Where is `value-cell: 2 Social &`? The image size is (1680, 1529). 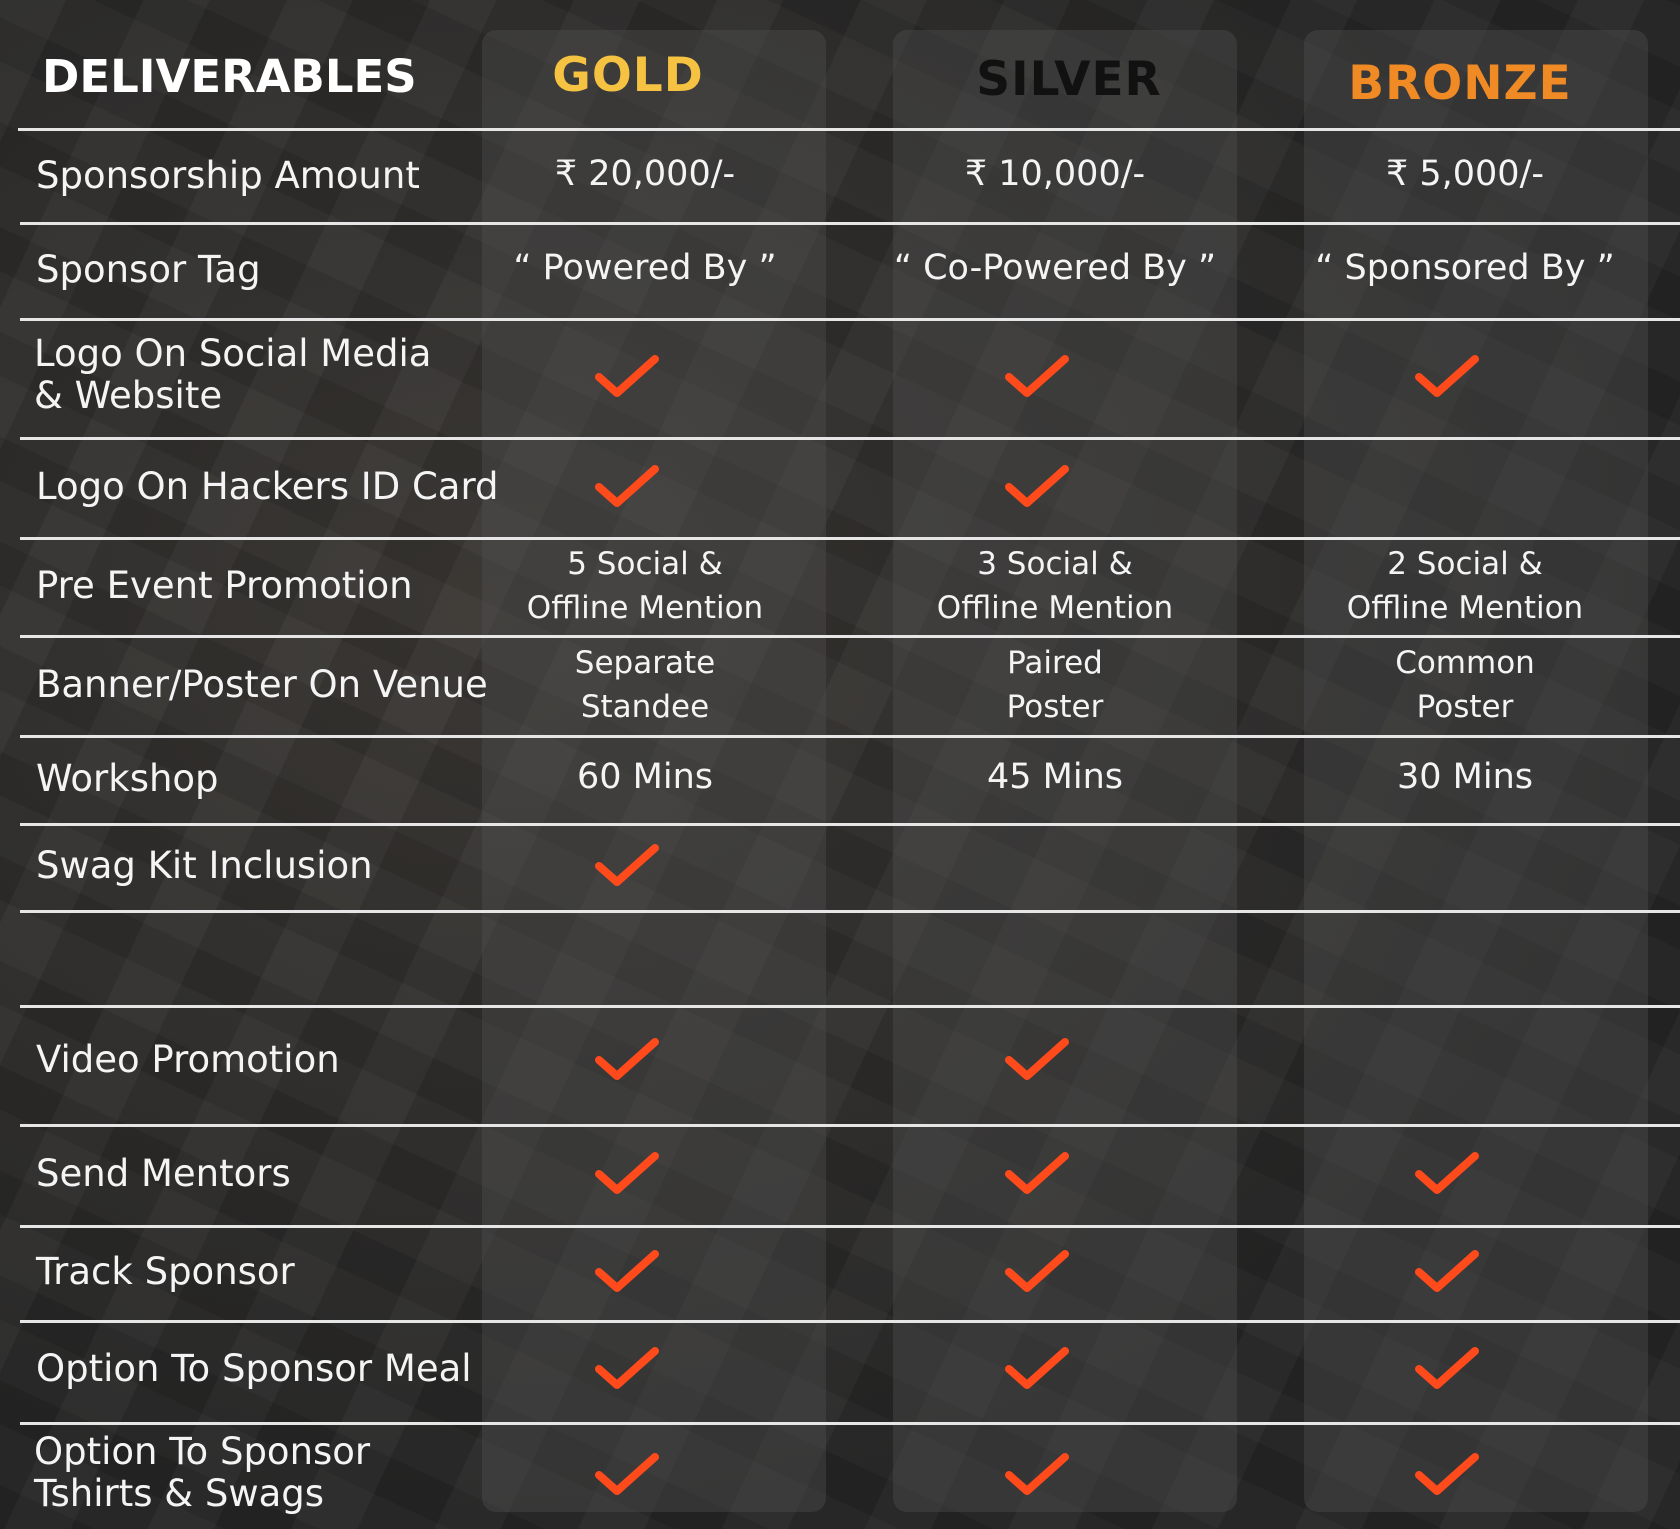
value-cell: 2 Social & is located at coordinates (1465, 564).